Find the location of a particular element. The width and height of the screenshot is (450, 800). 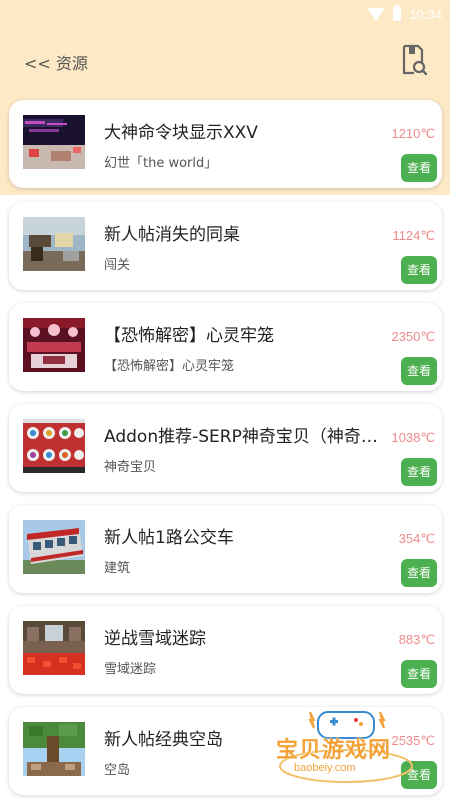

back-button: << 资源 is located at coordinates (56, 62).